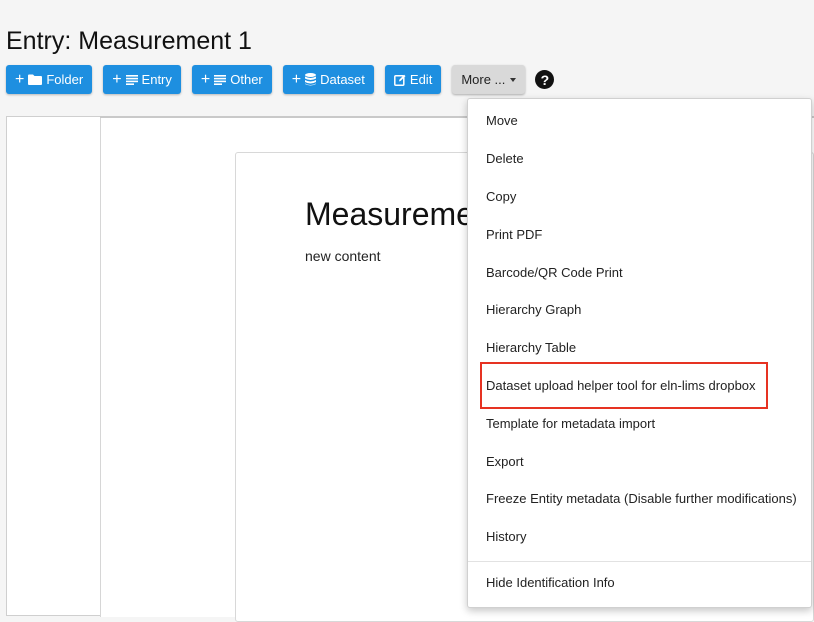 The image size is (814, 622). I want to click on edit-label: Edit, so click(421, 79).